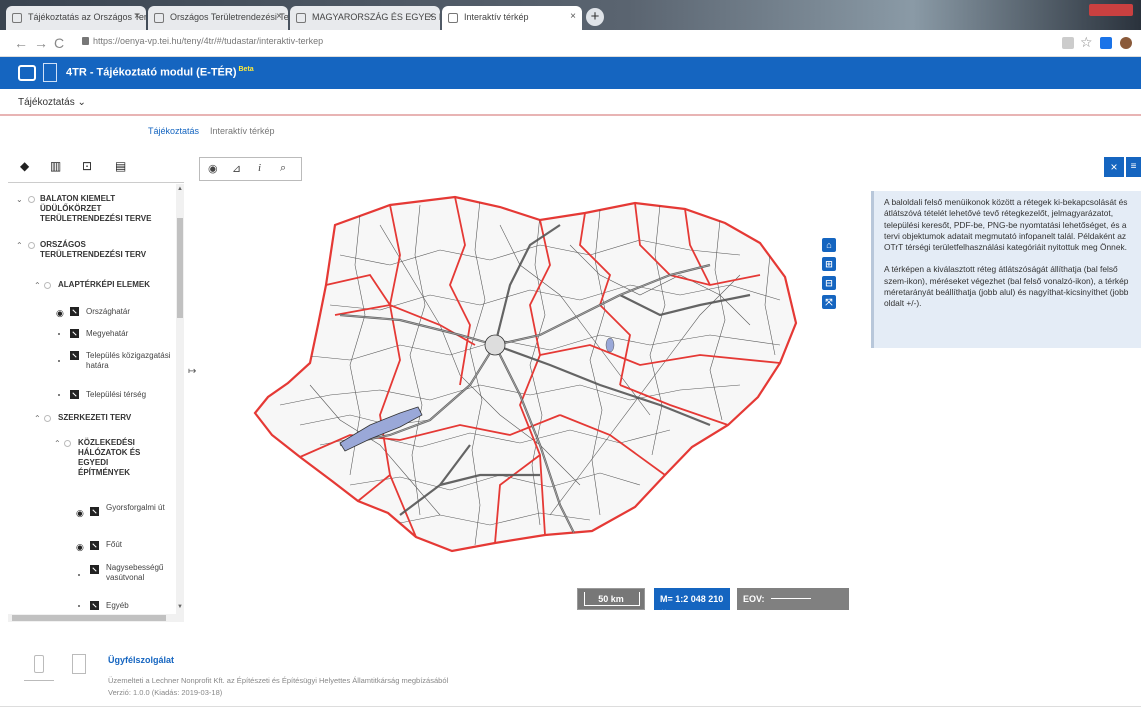 This screenshot has height=712, width=1141. Describe the element at coordinates (116, 313) in the screenshot. I see `layer-item: ◉ Országhatár` at that location.